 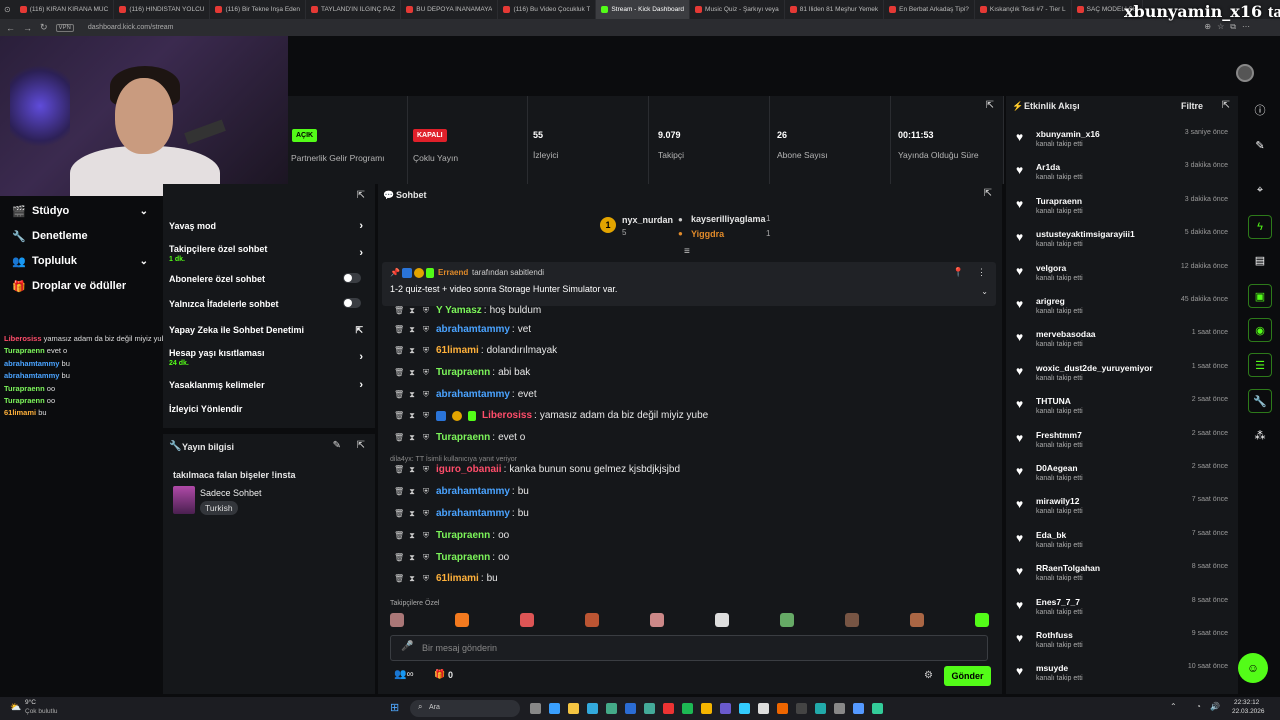 What do you see at coordinates (1192, 106) in the screenshot?
I see `filter-button: Filtre` at bounding box center [1192, 106].